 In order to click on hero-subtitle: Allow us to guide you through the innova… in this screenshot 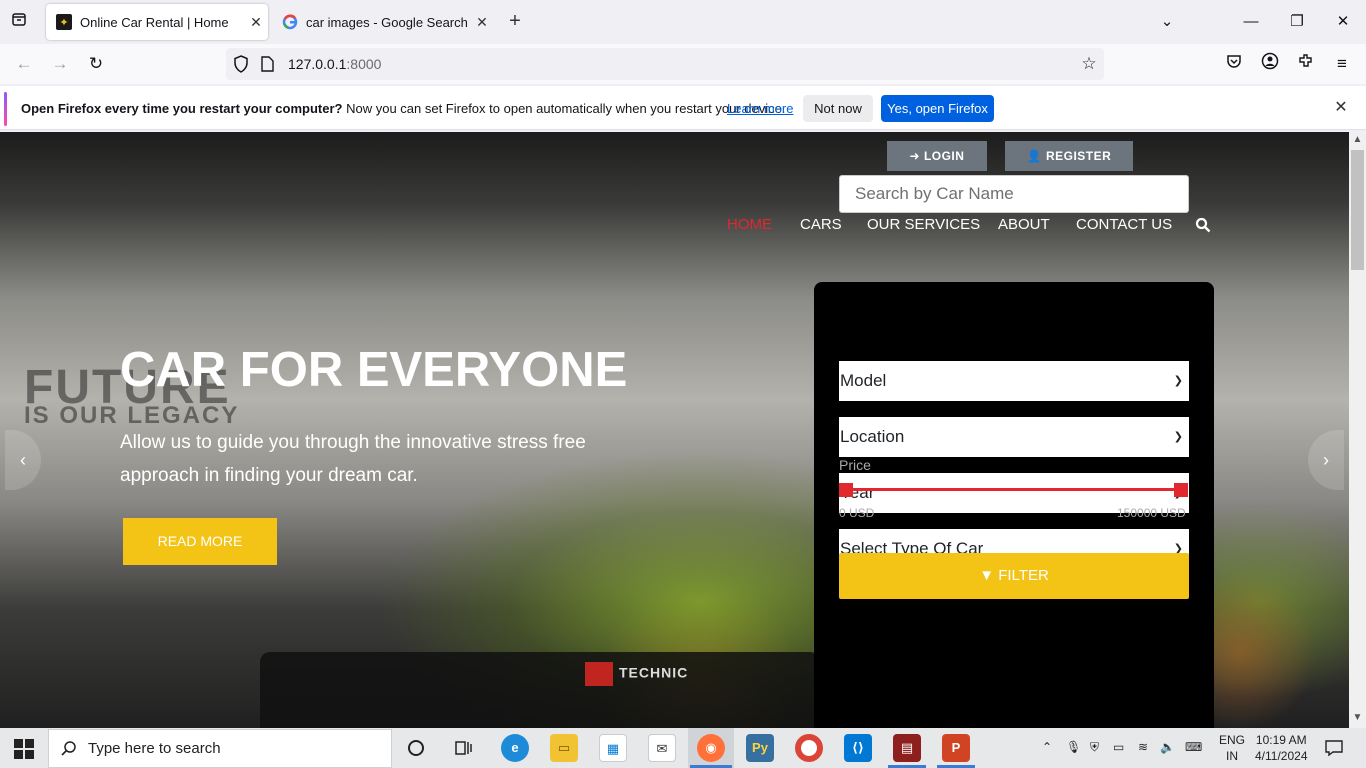, I will do `click(353, 459)`.